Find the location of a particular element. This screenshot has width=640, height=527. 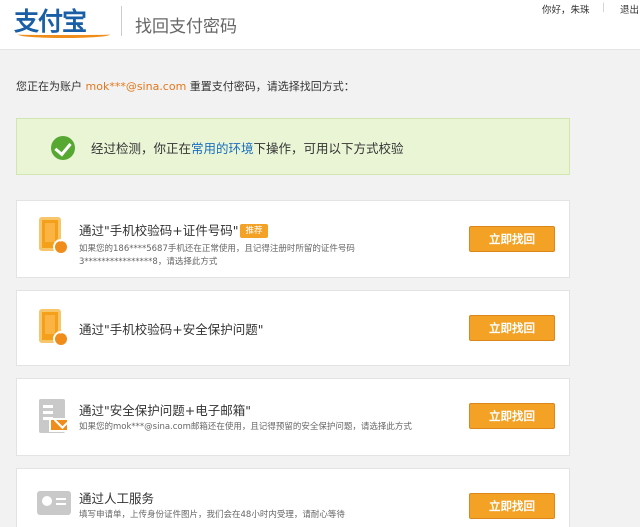

option-title: 通过"安全保护问题+电子邮箱" is located at coordinates (165, 410).